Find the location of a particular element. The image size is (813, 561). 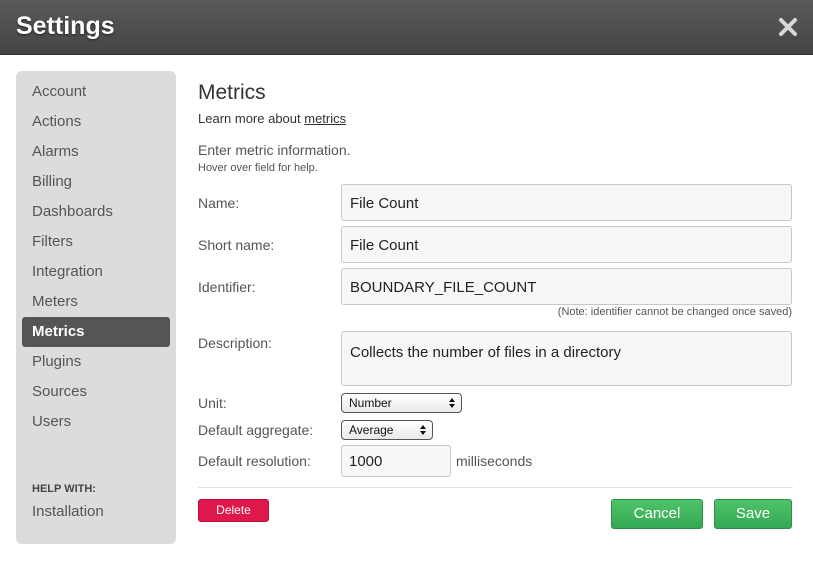

resolution-units: milliseconds is located at coordinates (494, 461).